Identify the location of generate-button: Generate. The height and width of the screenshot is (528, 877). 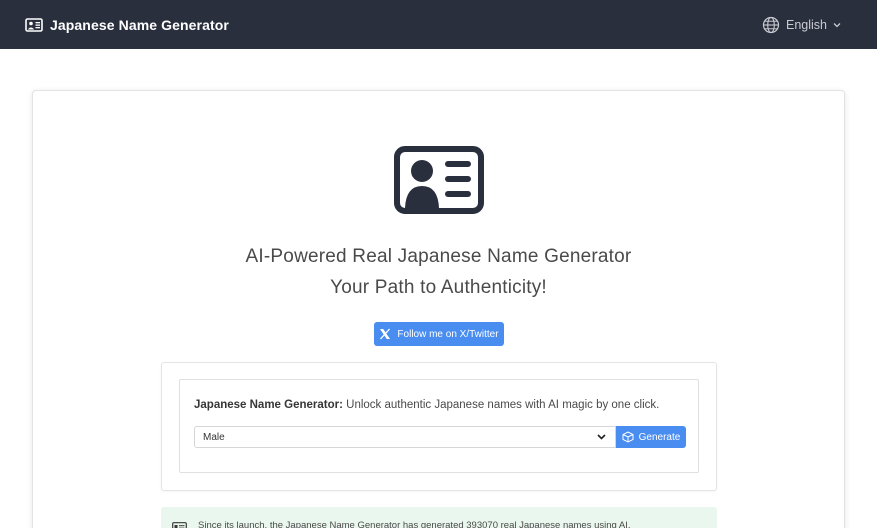
(651, 437).